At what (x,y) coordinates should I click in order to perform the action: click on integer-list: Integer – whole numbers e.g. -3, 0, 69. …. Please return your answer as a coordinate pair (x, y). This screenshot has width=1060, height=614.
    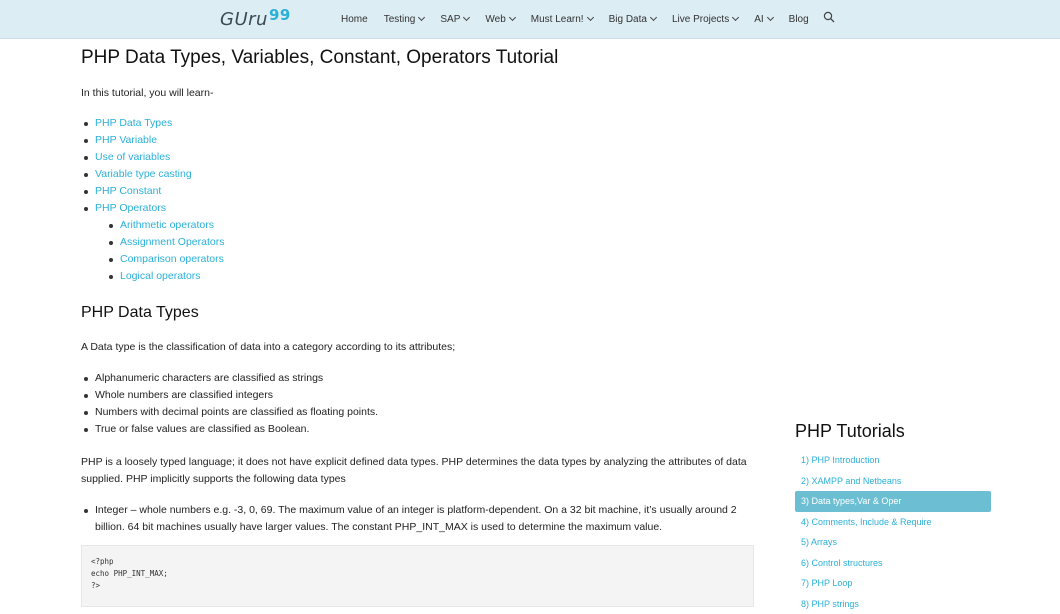
    Looking at the image, I should click on (421, 519).